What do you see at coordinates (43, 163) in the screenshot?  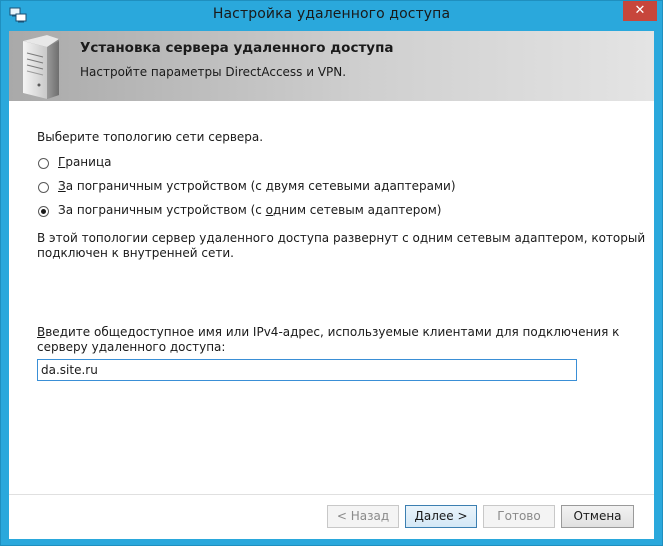 I see `radio-edge` at bounding box center [43, 163].